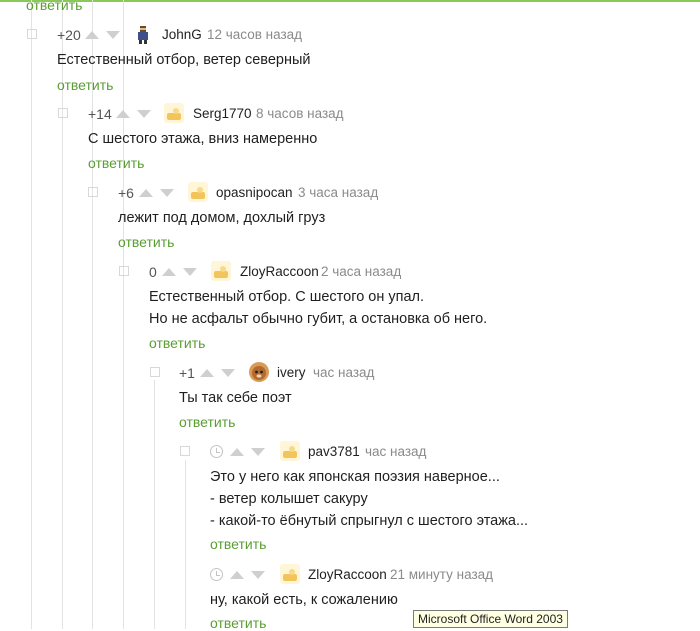 The width and height of the screenshot is (700, 631). What do you see at coordinates (184, 60) in the screenshot?
I see `comment-text: Естественный отбор, ветер северный` at bounding box center [184, 60].